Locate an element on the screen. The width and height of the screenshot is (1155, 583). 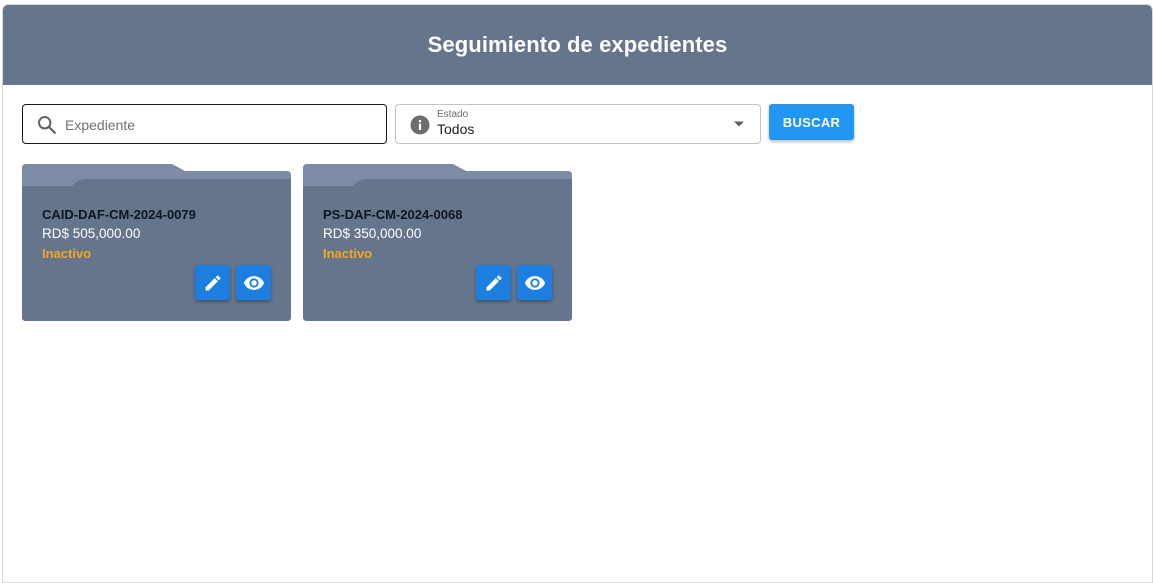
expediente-search-field is located at coordinates (204, 124).